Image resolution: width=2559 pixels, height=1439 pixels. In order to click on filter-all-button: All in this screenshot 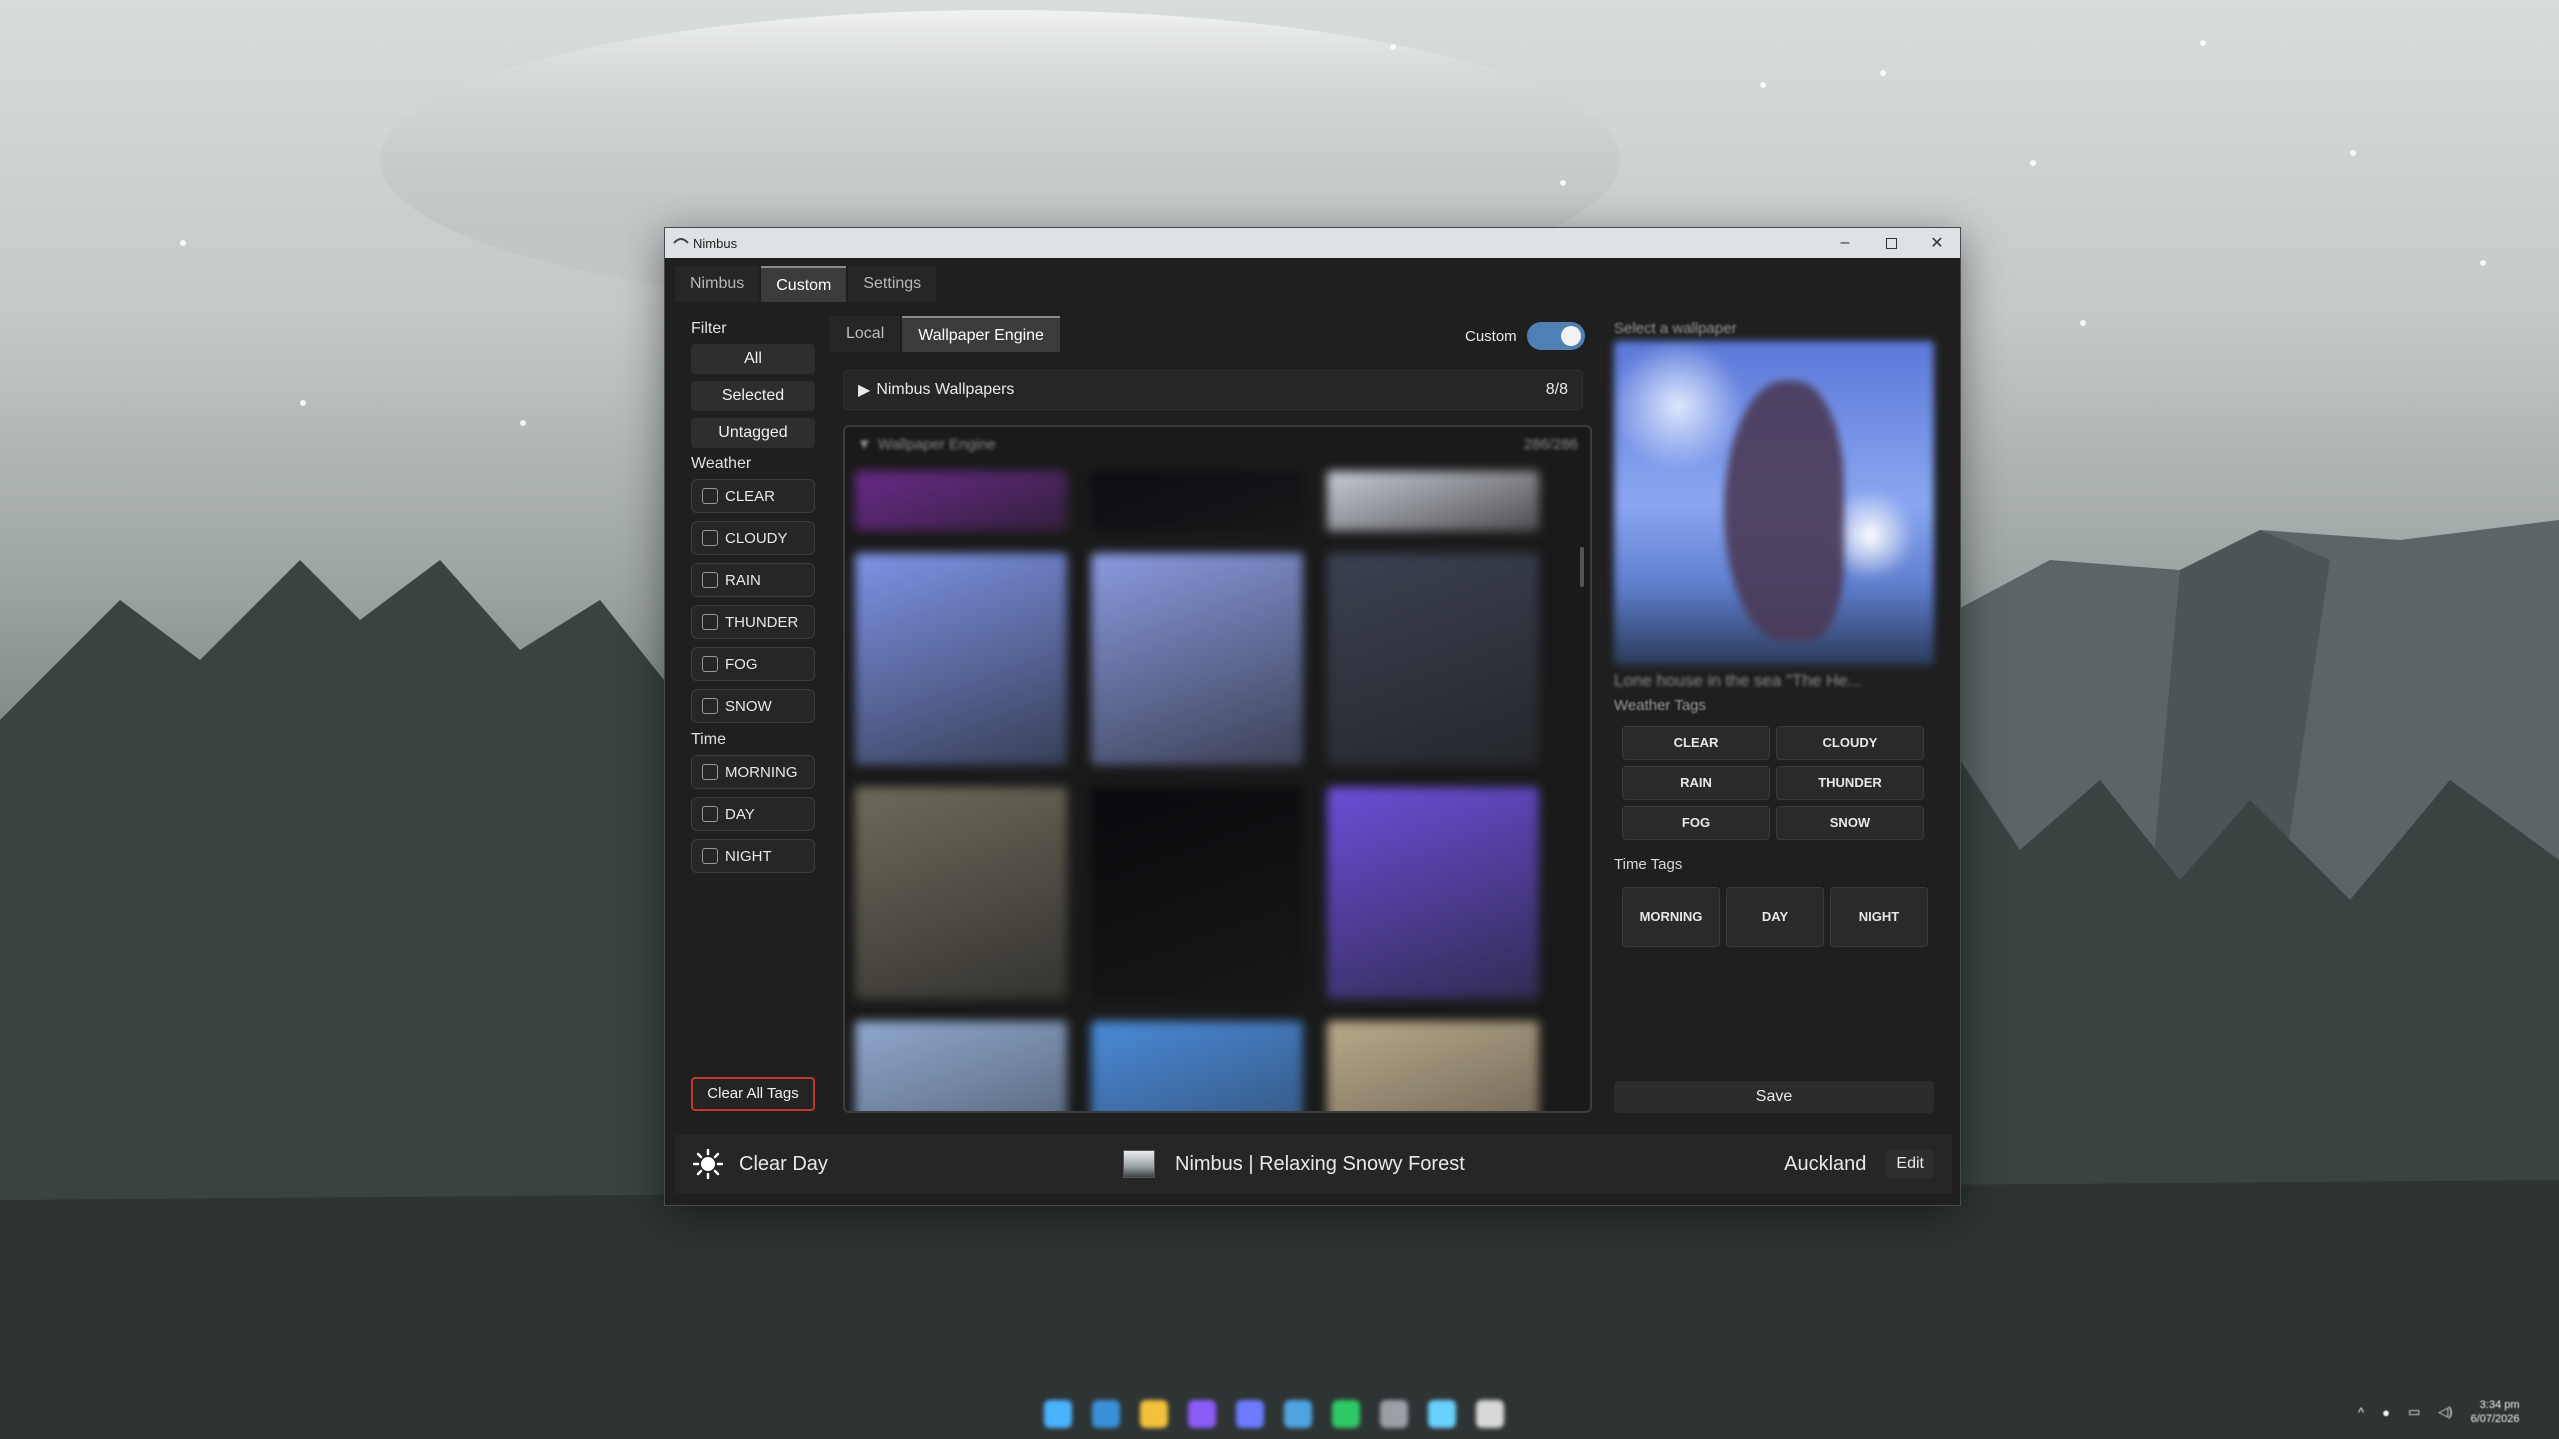, I will do `click(753, 359)`.